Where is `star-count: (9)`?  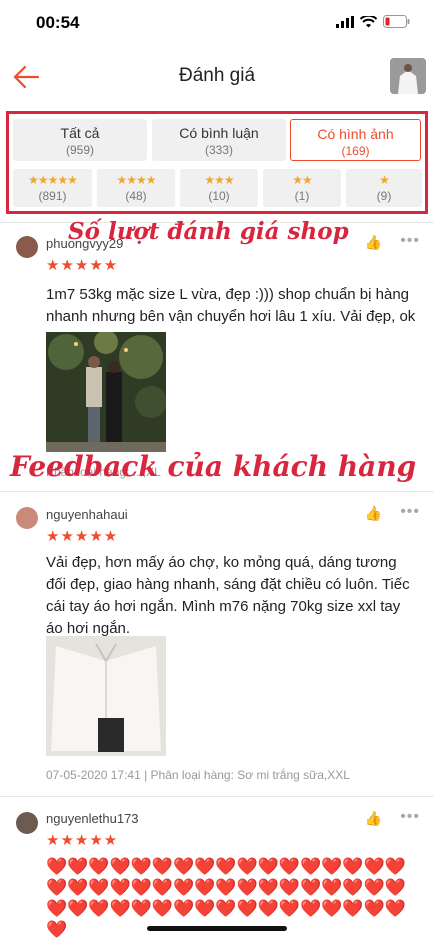
star-count: (9) is located at coordinates (384, 196).